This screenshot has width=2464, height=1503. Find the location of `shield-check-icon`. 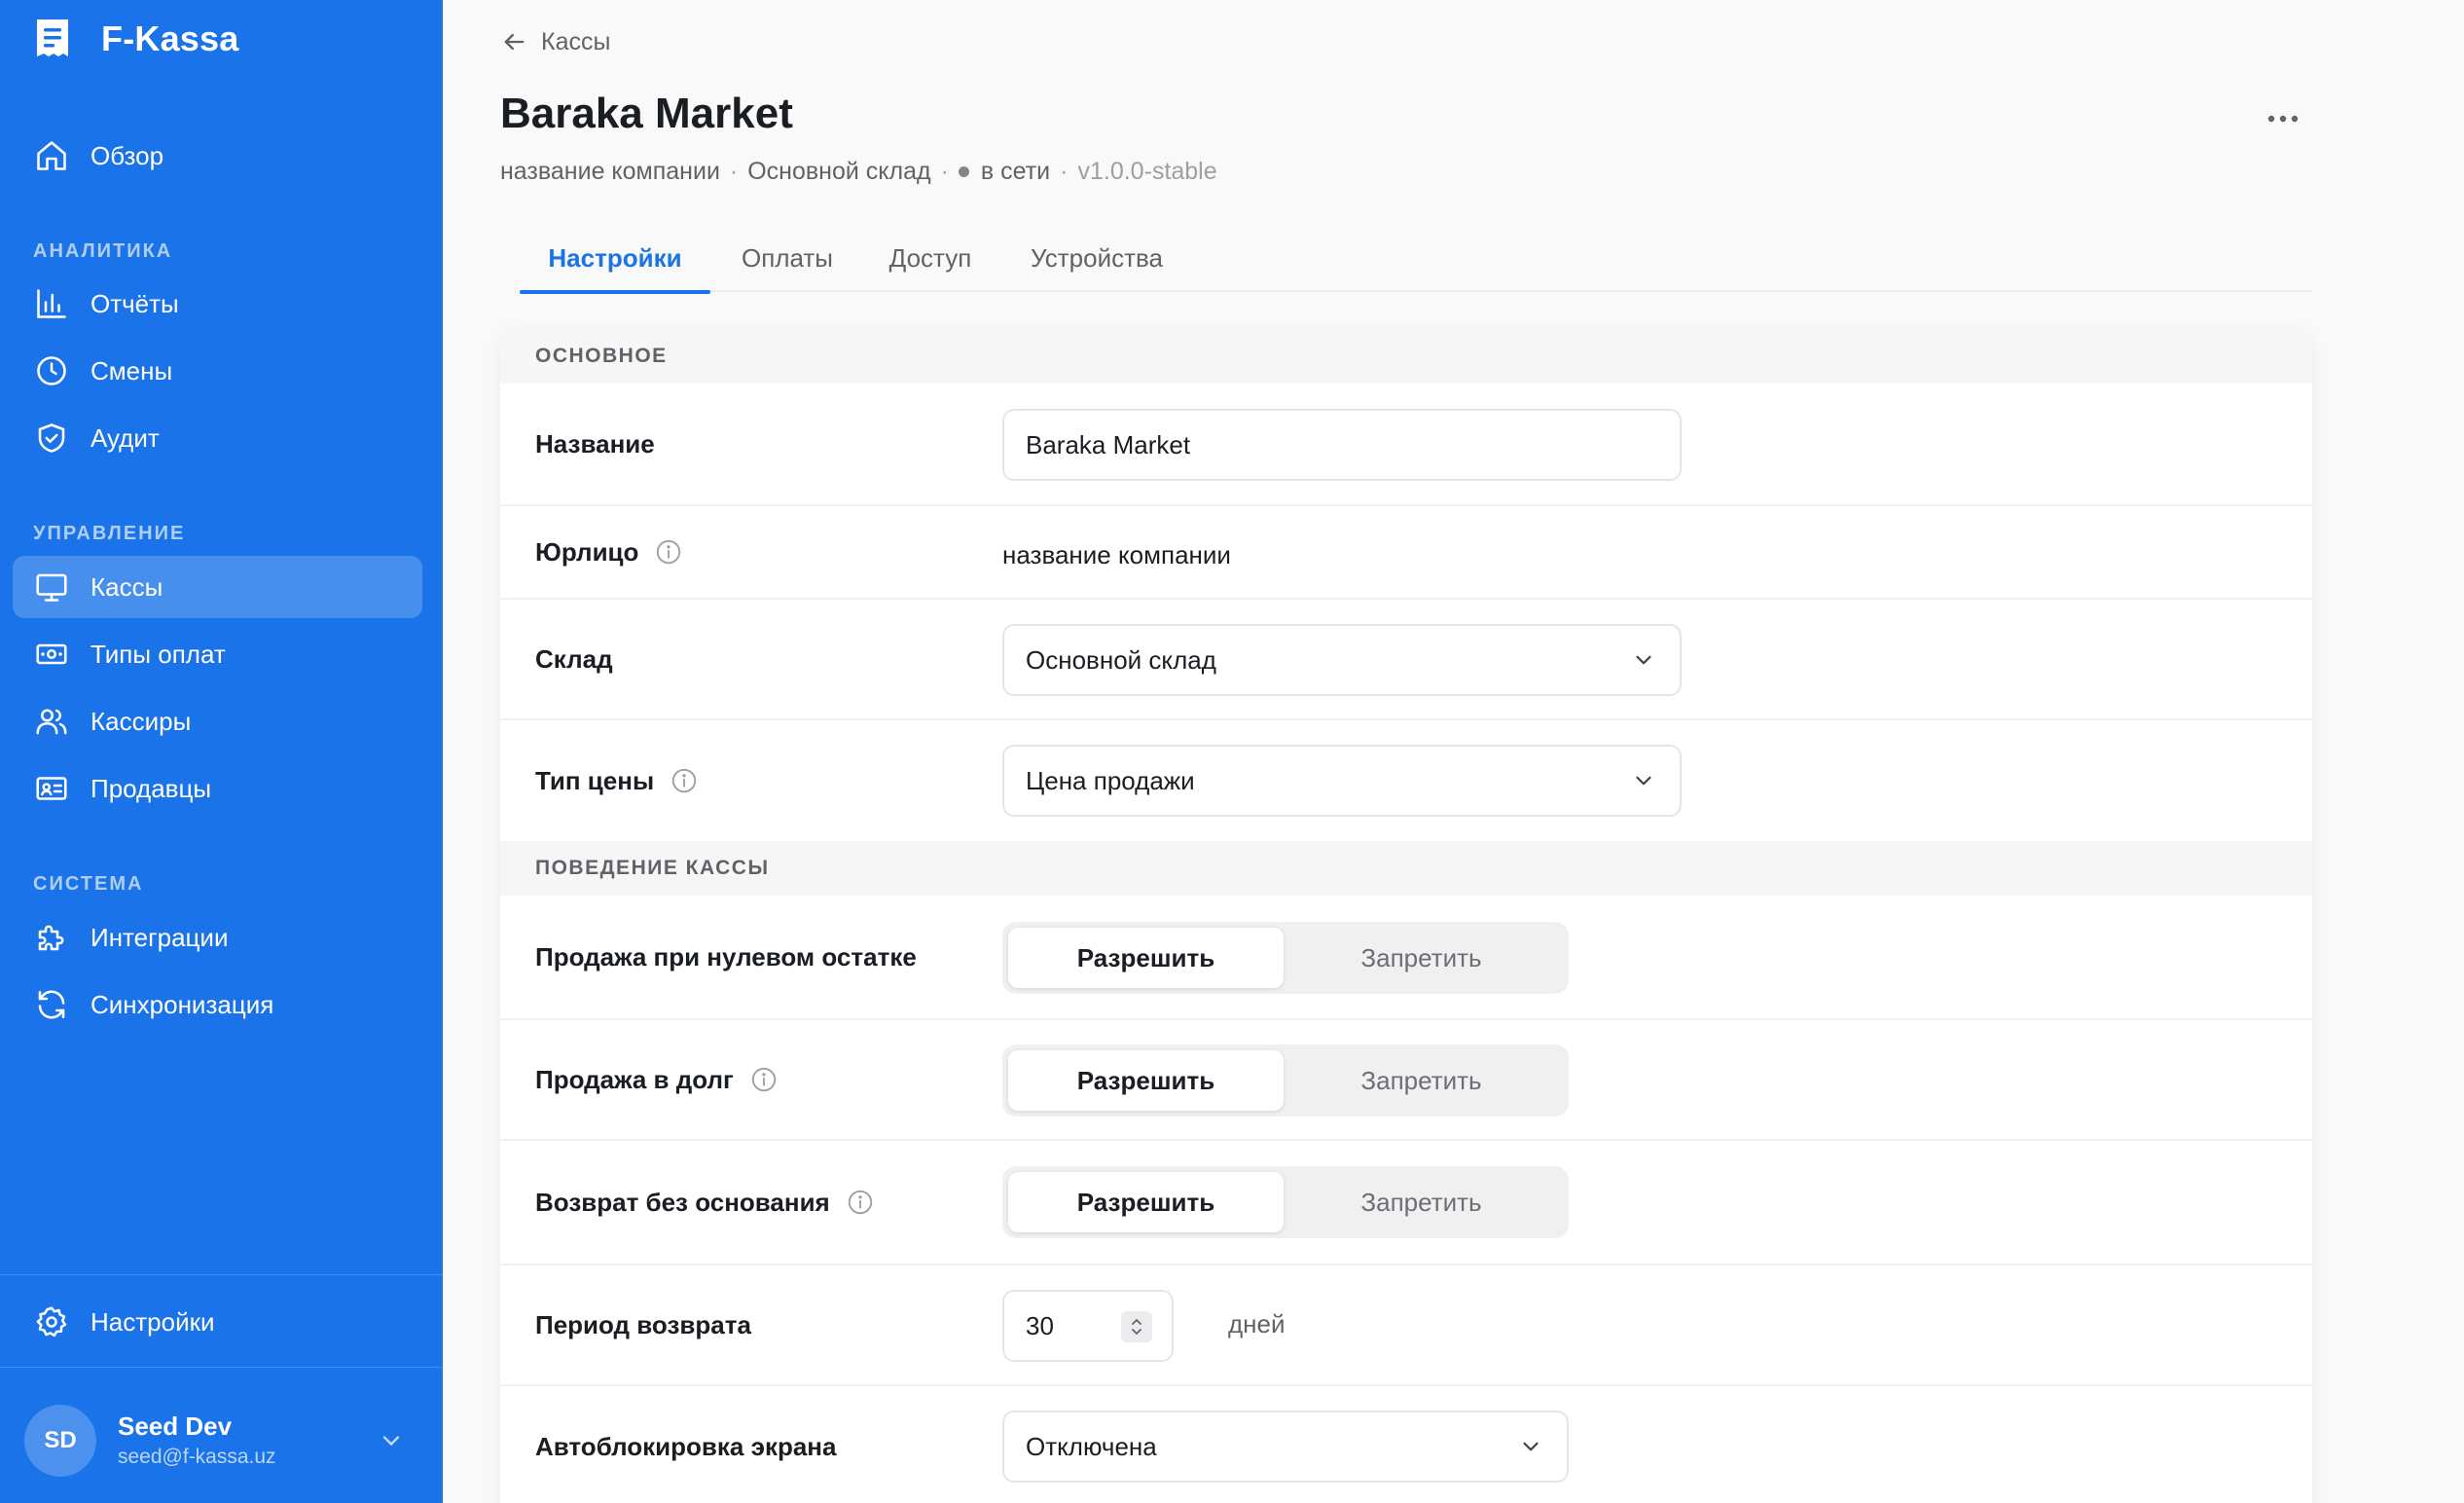

shield-check-icon is located at coordinates (51, 438).